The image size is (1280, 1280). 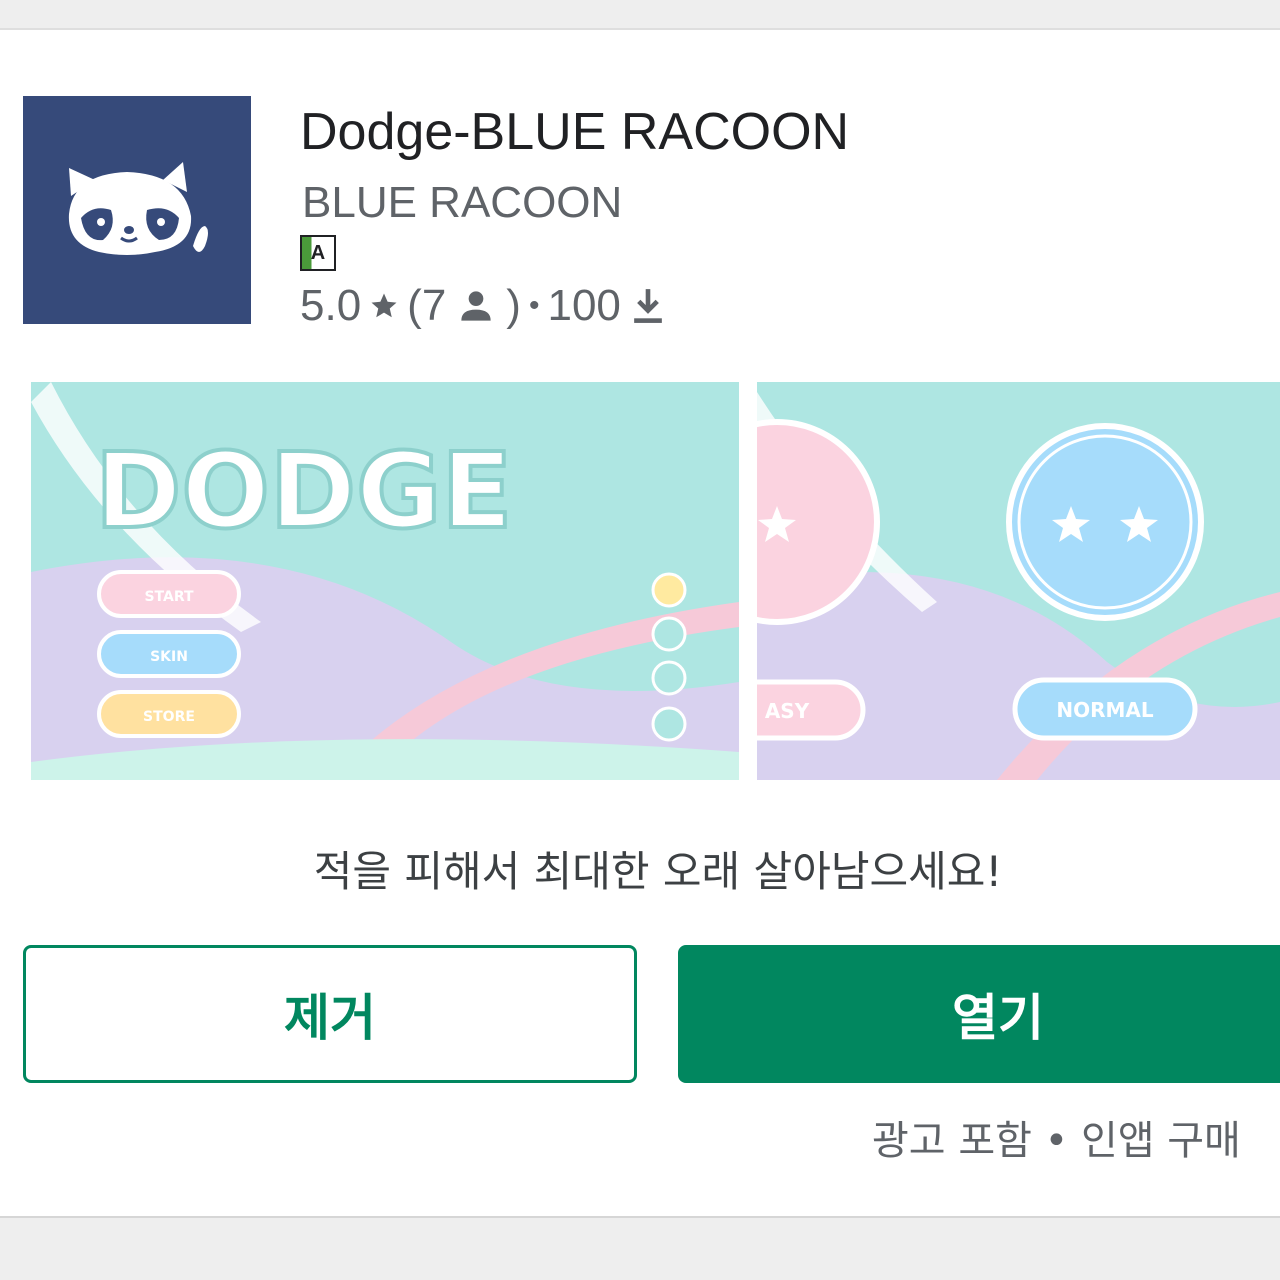 What do you see at coordinates (330, 1014) in the screenshot?
I see `remove-button: 제거` at bounding box center [330, 1014].